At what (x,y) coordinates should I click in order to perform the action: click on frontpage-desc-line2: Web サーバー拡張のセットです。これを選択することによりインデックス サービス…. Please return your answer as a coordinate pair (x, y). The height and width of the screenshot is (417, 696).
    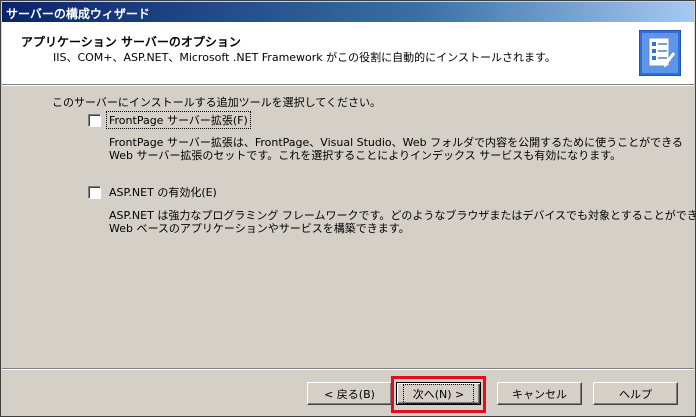
    Looking at the image, I should click on (365, 155).